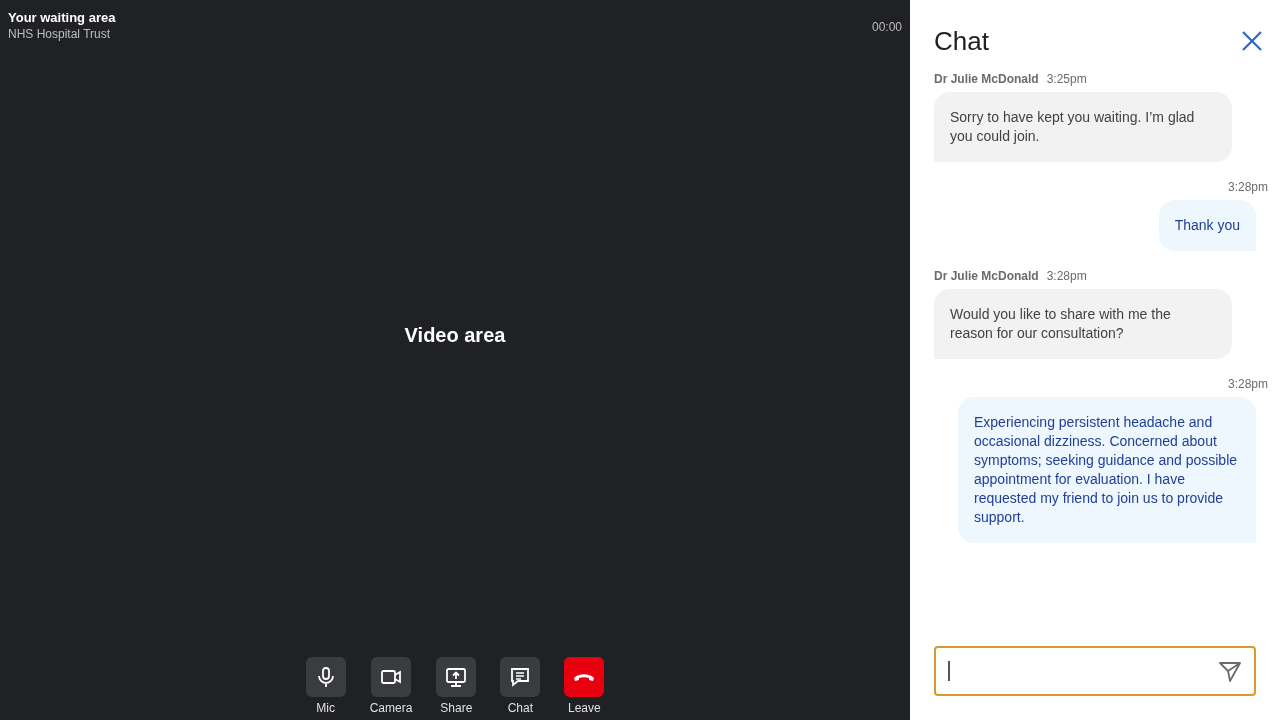  I want to click on message-time: 3:25pm, so click(1066, 79).